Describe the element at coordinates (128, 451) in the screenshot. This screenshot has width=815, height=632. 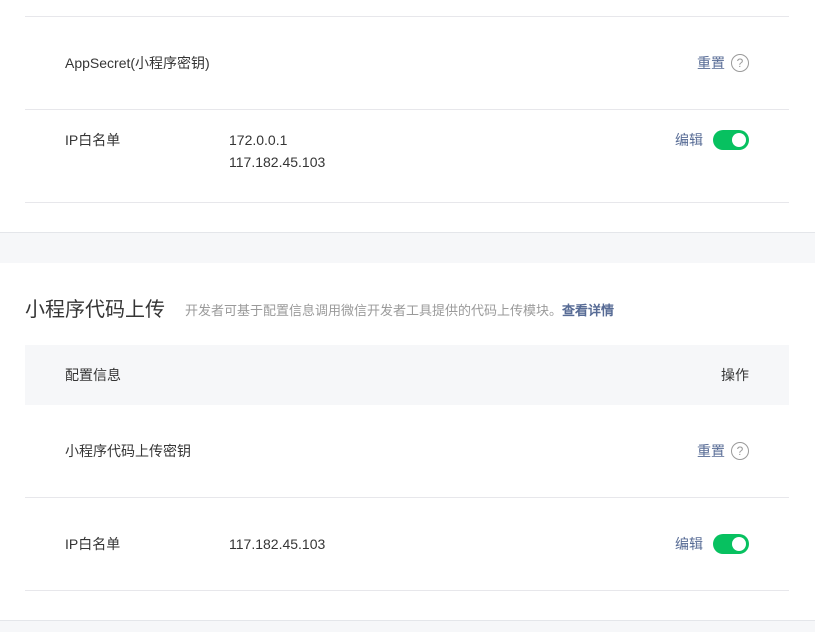
I see `row-label-upload-key: 小程序代码上传密钥` at that location.